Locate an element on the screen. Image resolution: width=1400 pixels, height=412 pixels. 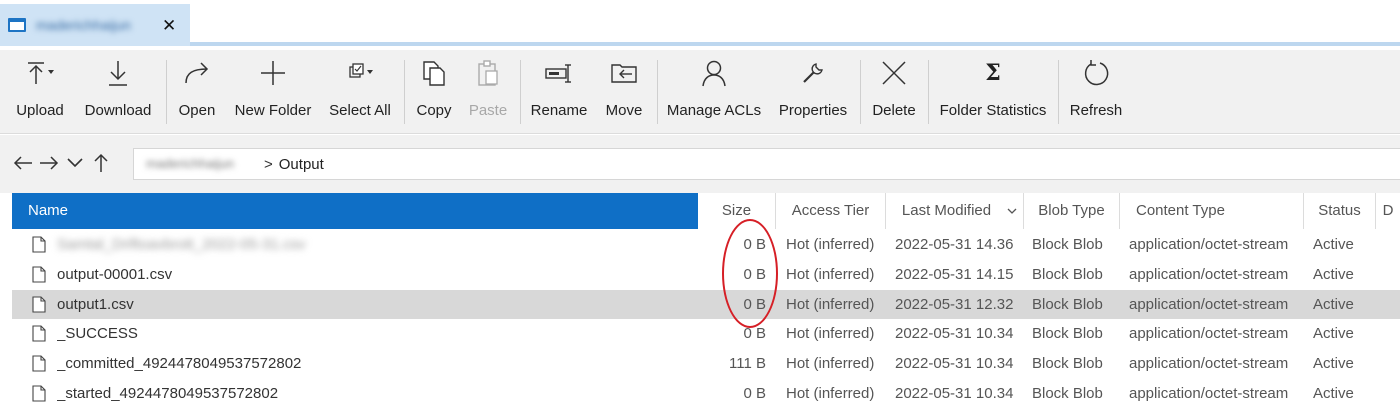
copy-button: Copy is located at coordinates (434, 92).